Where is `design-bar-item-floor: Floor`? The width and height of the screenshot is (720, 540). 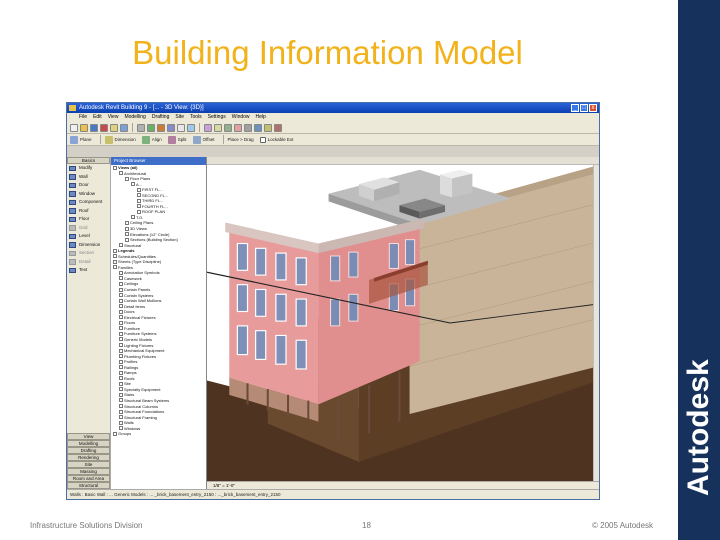
design-bar-item-floor: Floor is located at coordinates (88, 219).